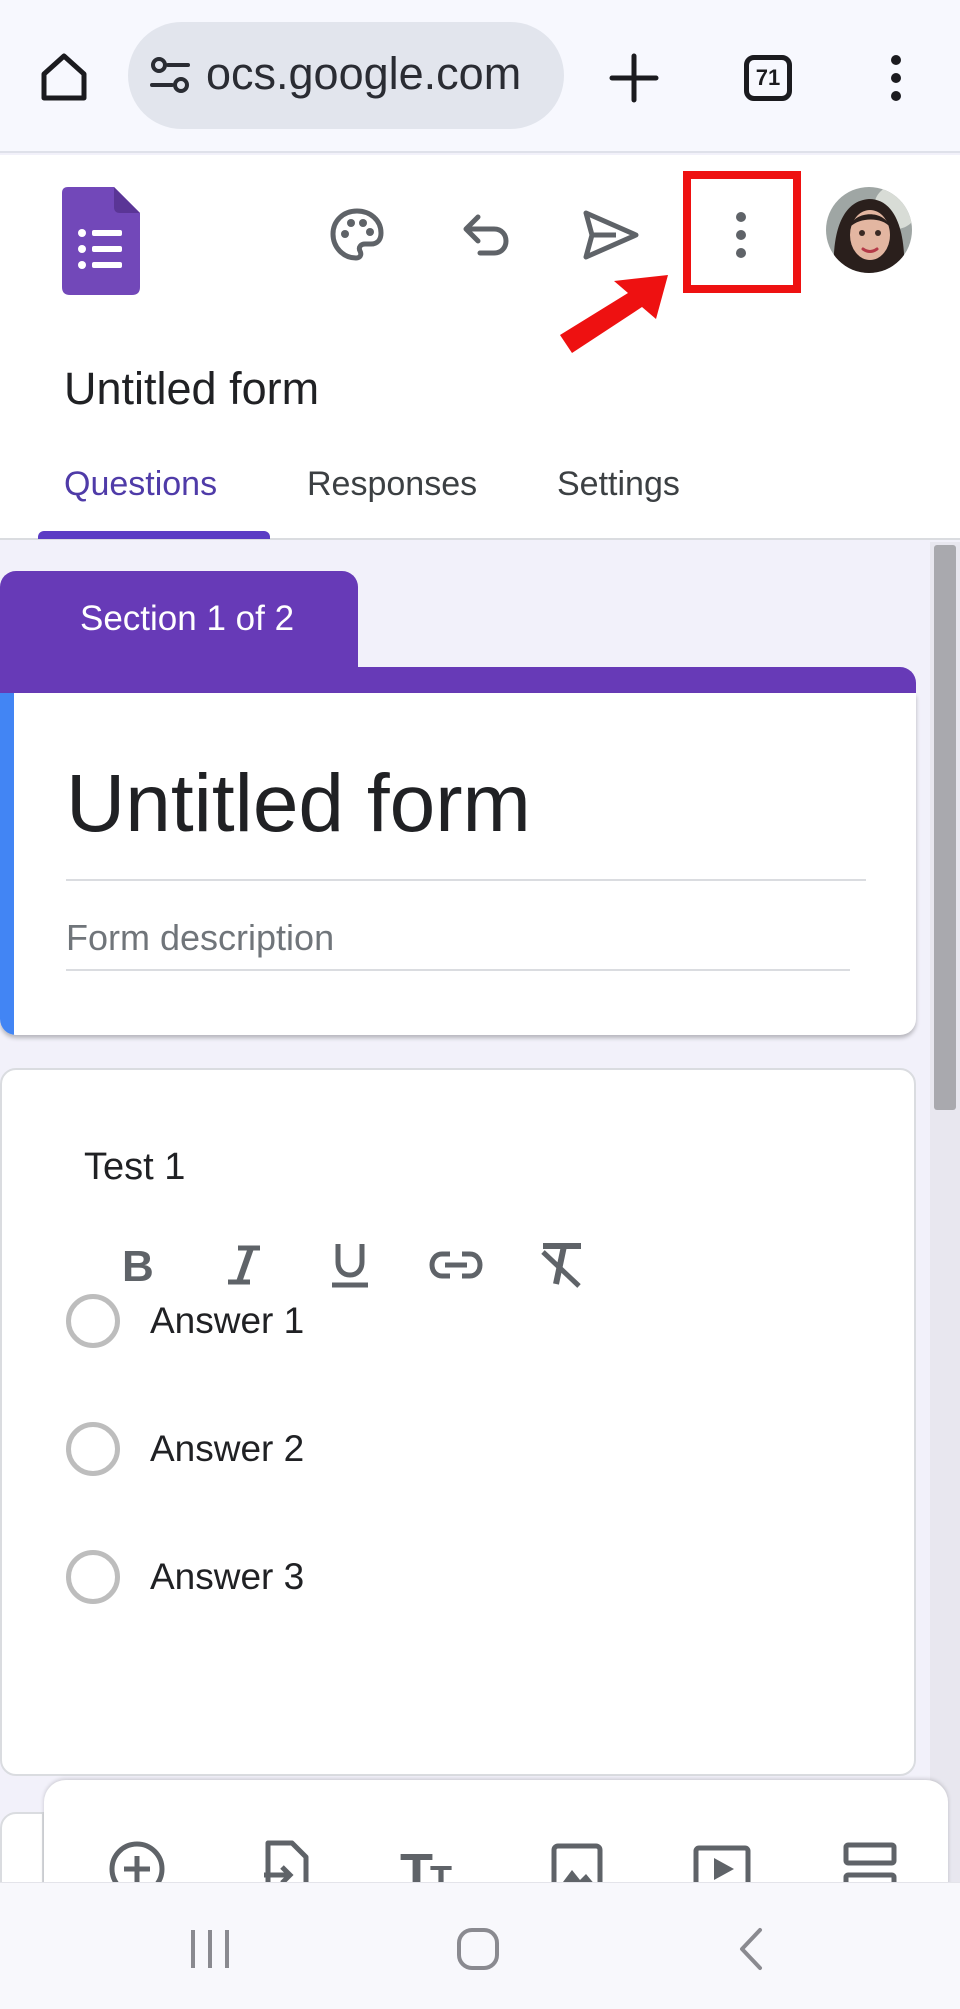  I want to click on url-text: ocs.google.com, so click(364, 73).